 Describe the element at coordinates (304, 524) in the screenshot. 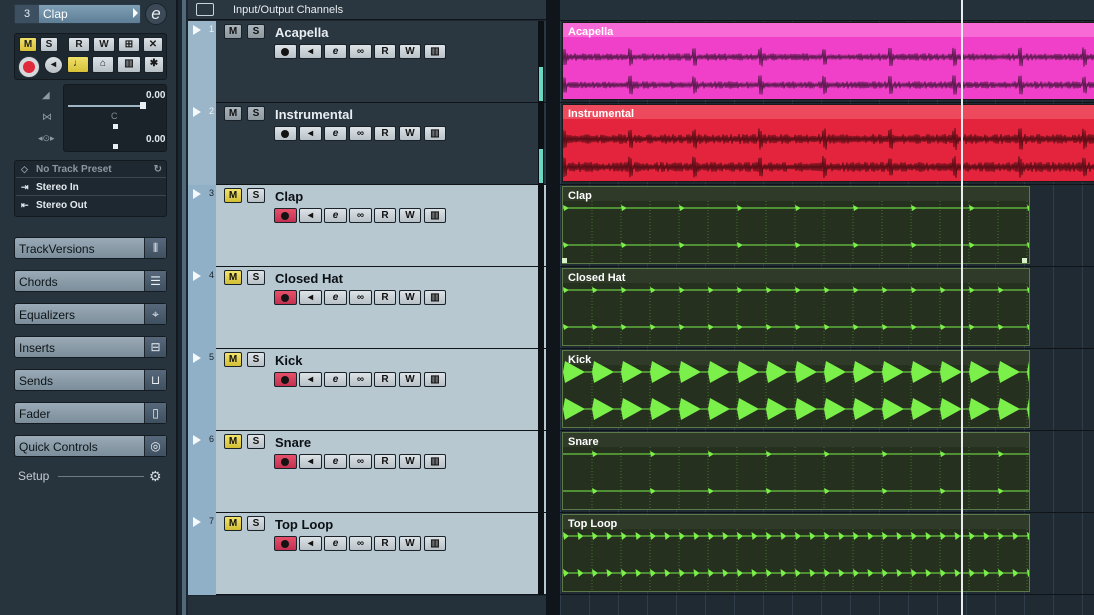

I see `track-name: Top Loop` at that location.